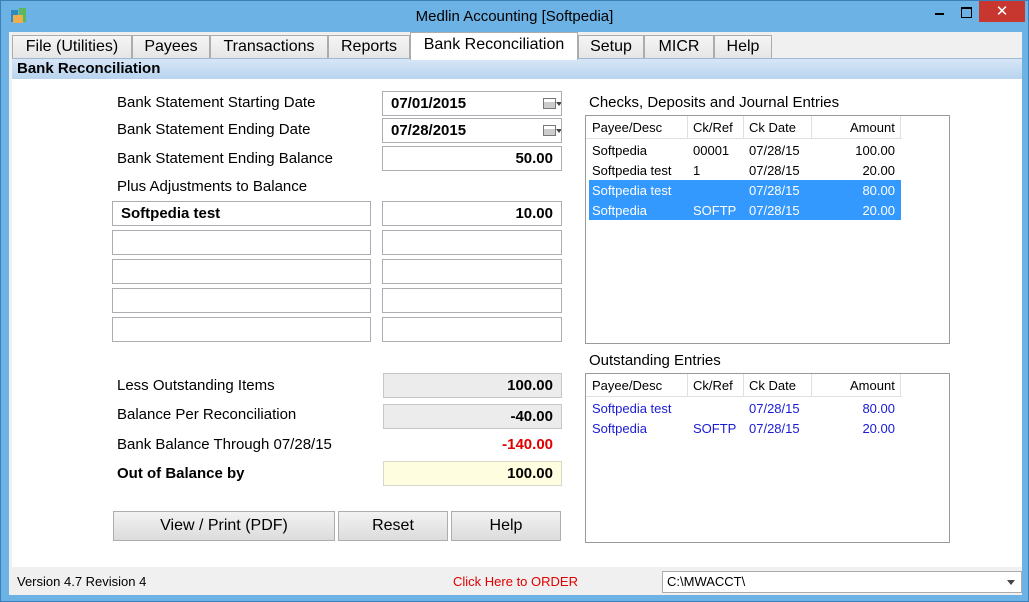 The image size is (1029, 602). What do you see at coordinates (181, 473) in the screenshot?
I see `out-of-balance-label: Out of Balance by` at bounding box center [181, 473].